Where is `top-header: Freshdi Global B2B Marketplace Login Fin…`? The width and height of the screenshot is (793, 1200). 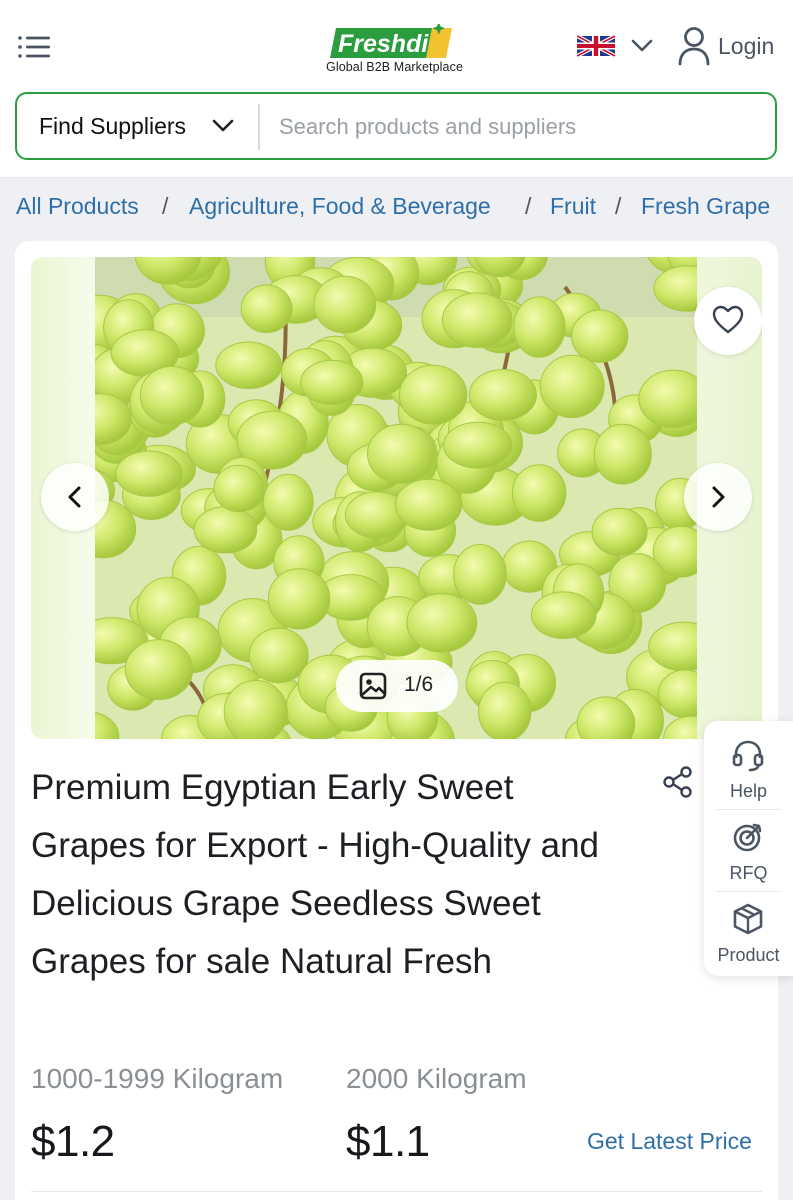 top-header: Freshdi Global B2B Marketplace Login Fin… is located at coordinates (396, 89).